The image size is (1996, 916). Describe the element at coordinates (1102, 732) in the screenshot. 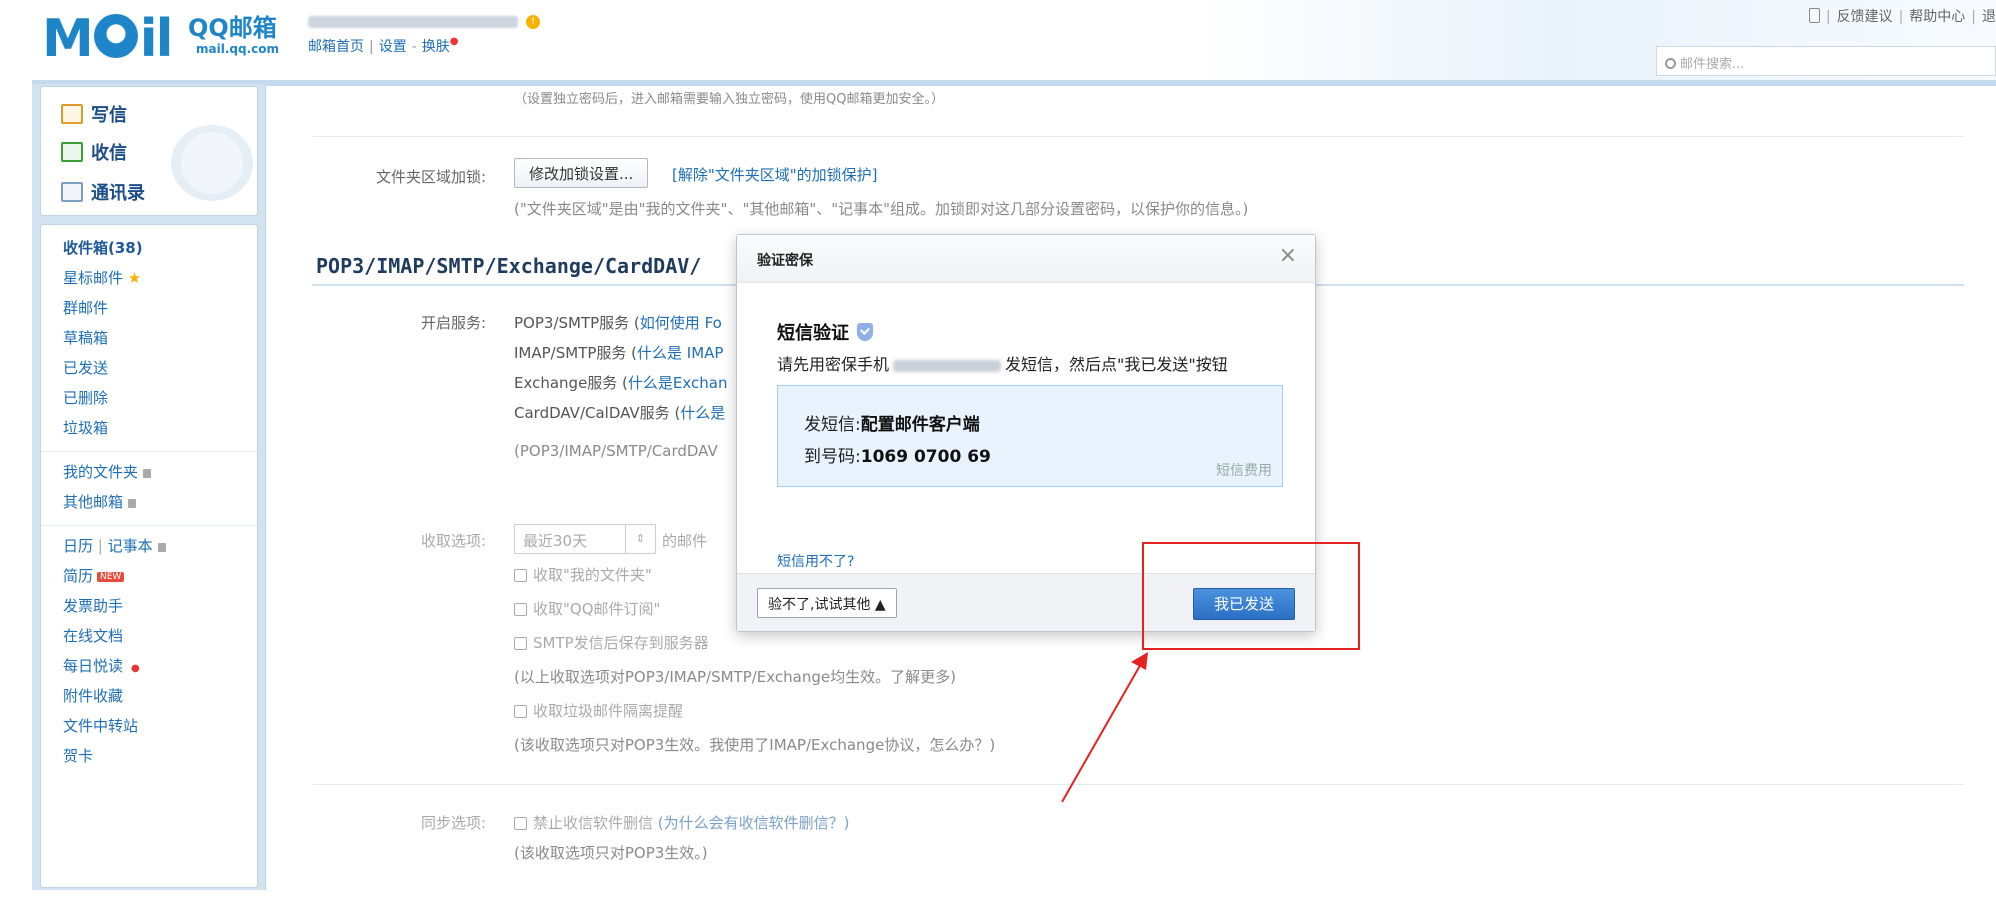

I see `arrow-line` at that location.